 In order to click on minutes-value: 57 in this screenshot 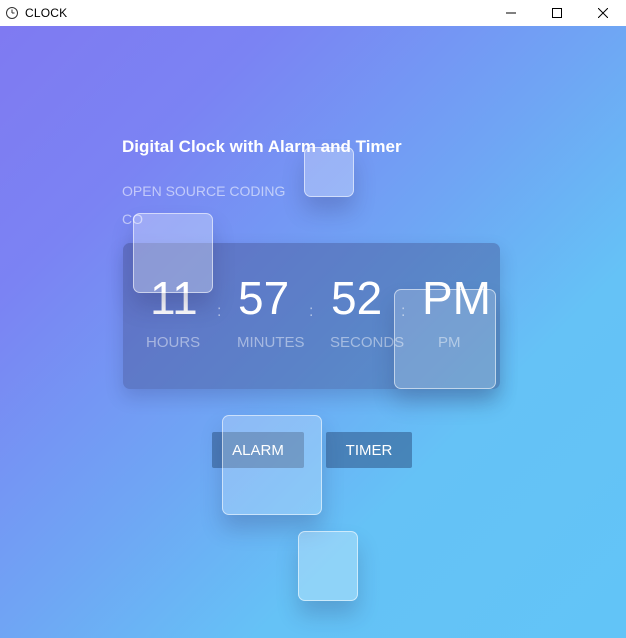, I will do `click(264, 298)`.